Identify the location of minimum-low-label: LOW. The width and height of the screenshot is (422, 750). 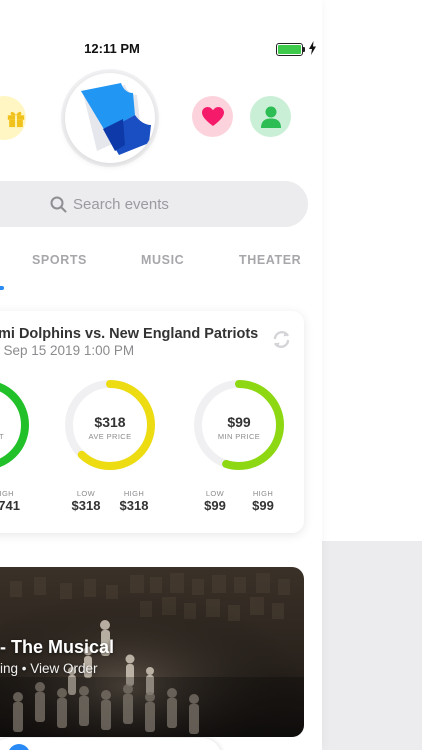
(215, 493).